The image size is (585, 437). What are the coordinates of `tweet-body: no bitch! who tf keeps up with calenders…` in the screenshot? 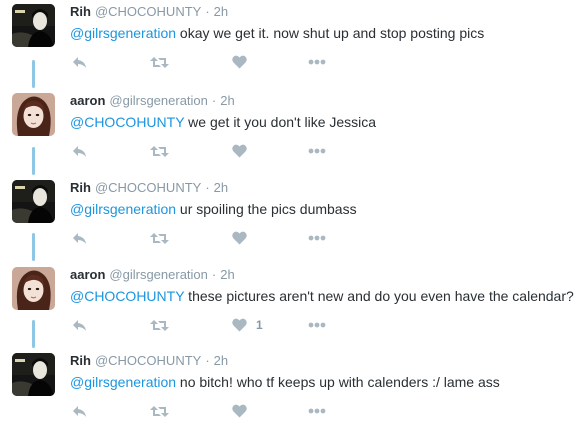 It's located at (338, 382).